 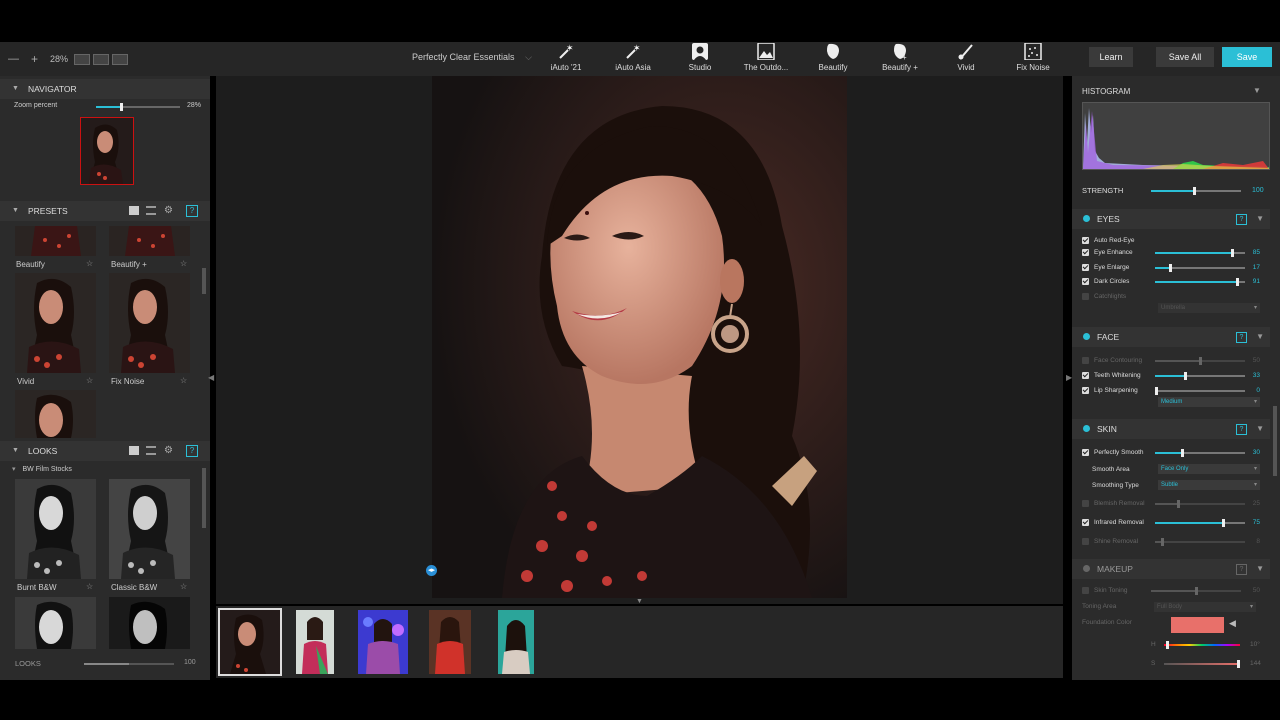 What do you see at coordinates (129, 664) in the screenshot?
I see `looks-strength-slider` at bounding box center [129, 664].